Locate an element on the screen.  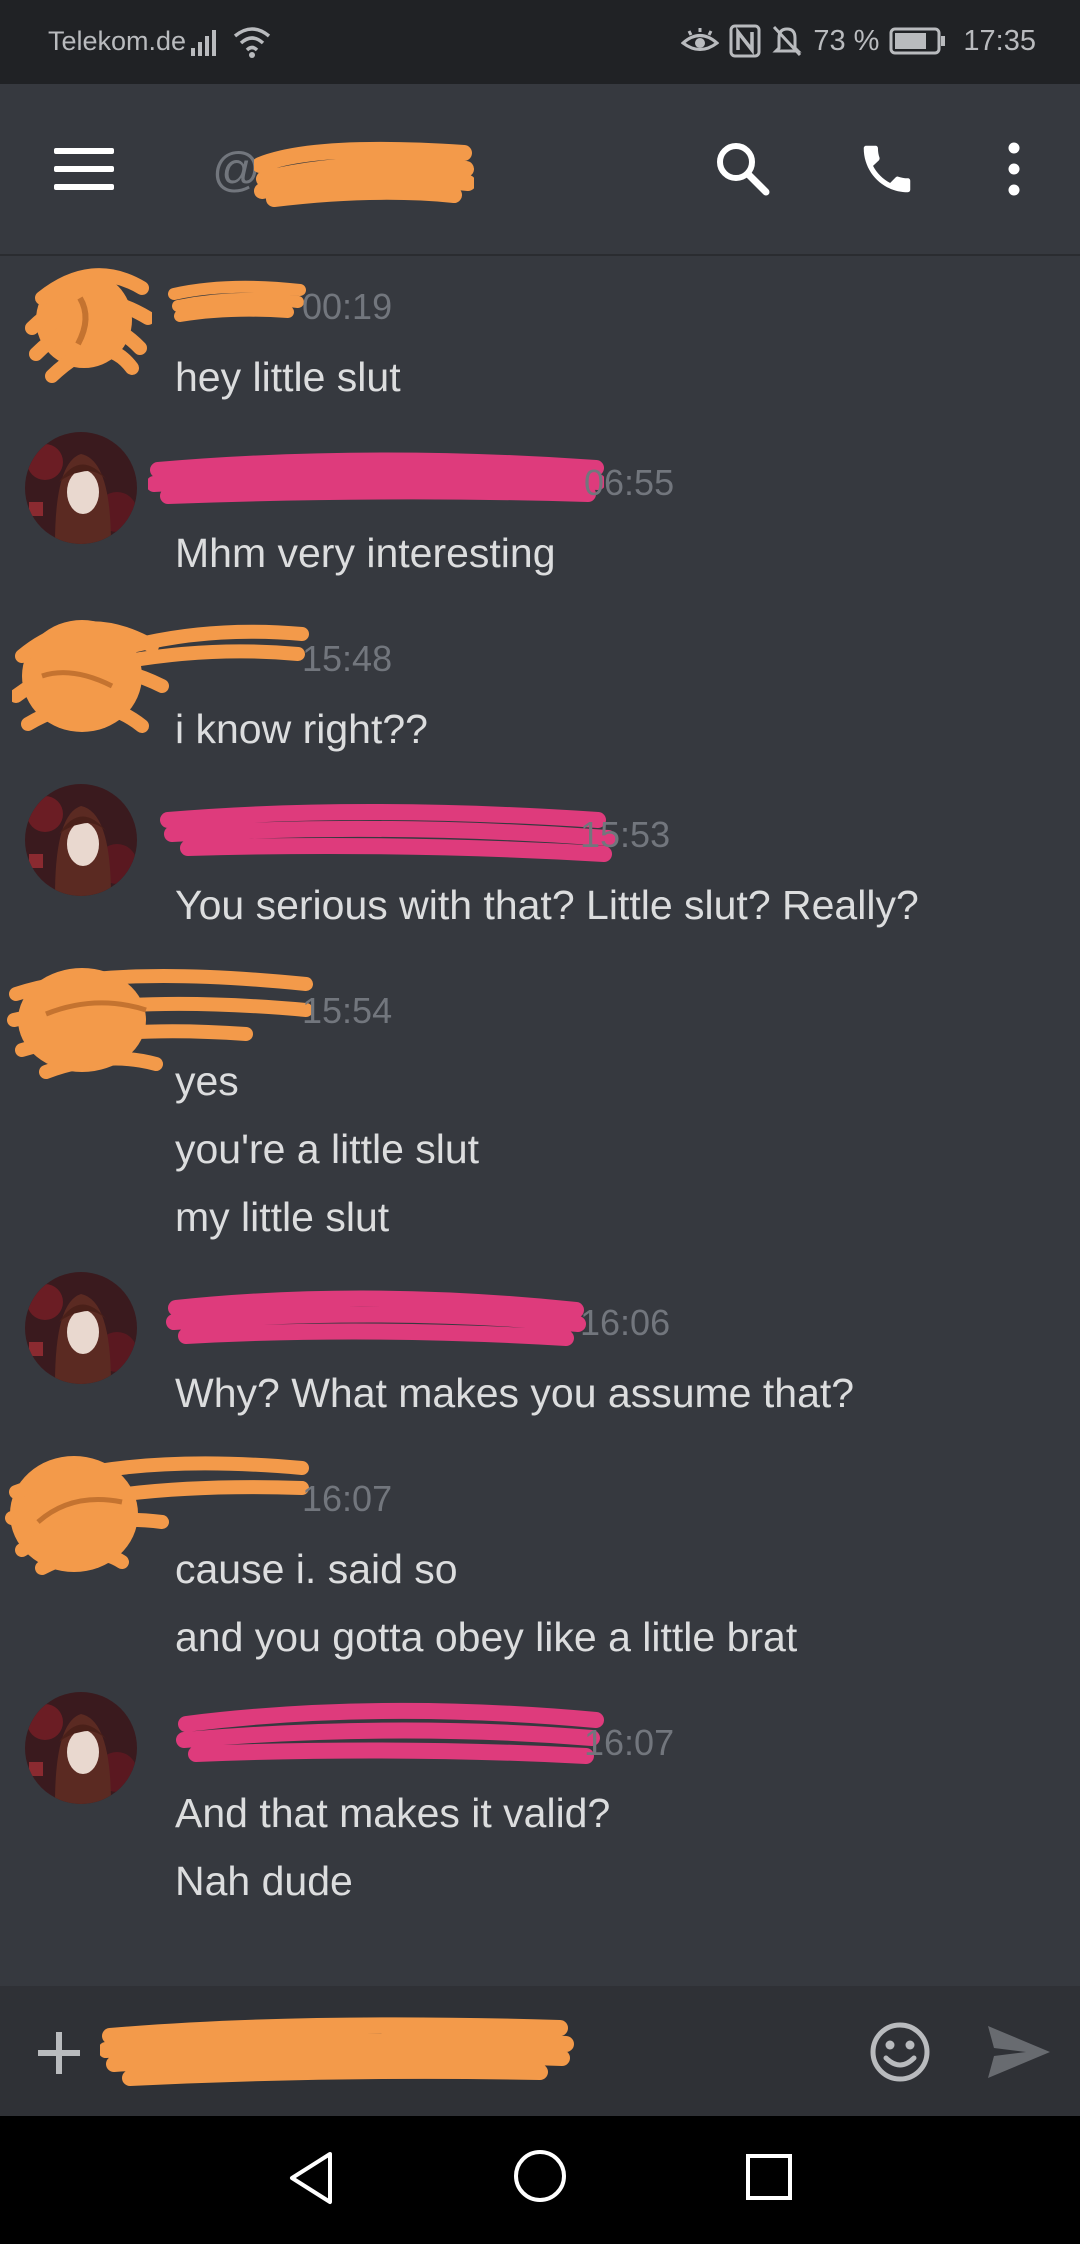
message-text: And that makes it valid? is located at coordinates (392, 1813).